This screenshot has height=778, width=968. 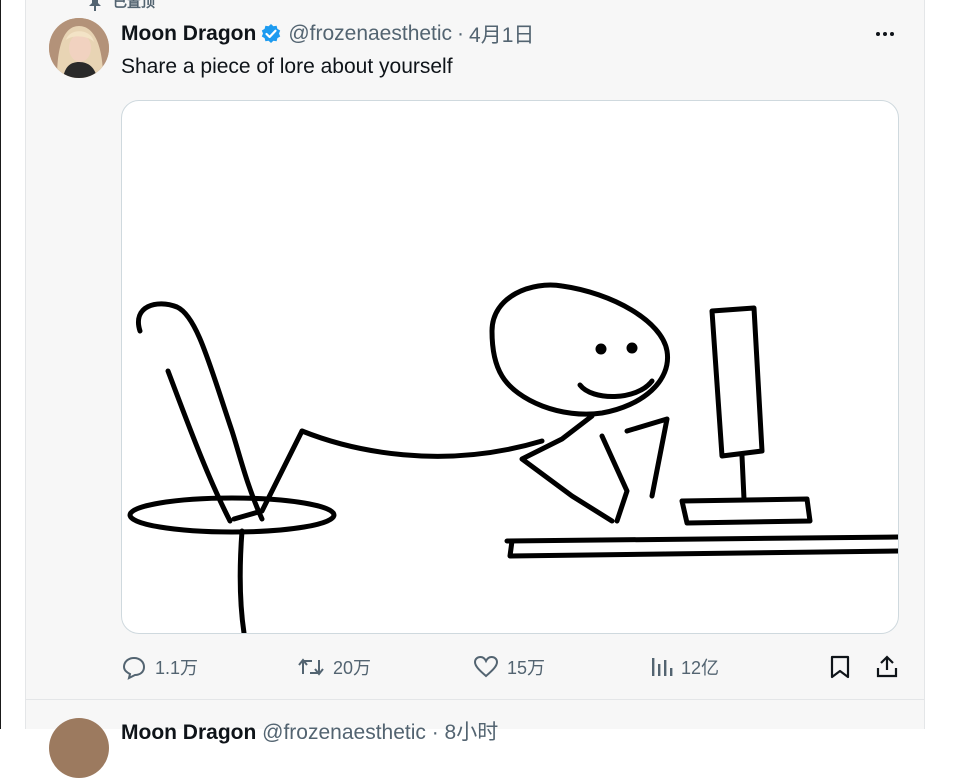 I want to click on display-name: Moon Dragon, so click(x=188, y=34).